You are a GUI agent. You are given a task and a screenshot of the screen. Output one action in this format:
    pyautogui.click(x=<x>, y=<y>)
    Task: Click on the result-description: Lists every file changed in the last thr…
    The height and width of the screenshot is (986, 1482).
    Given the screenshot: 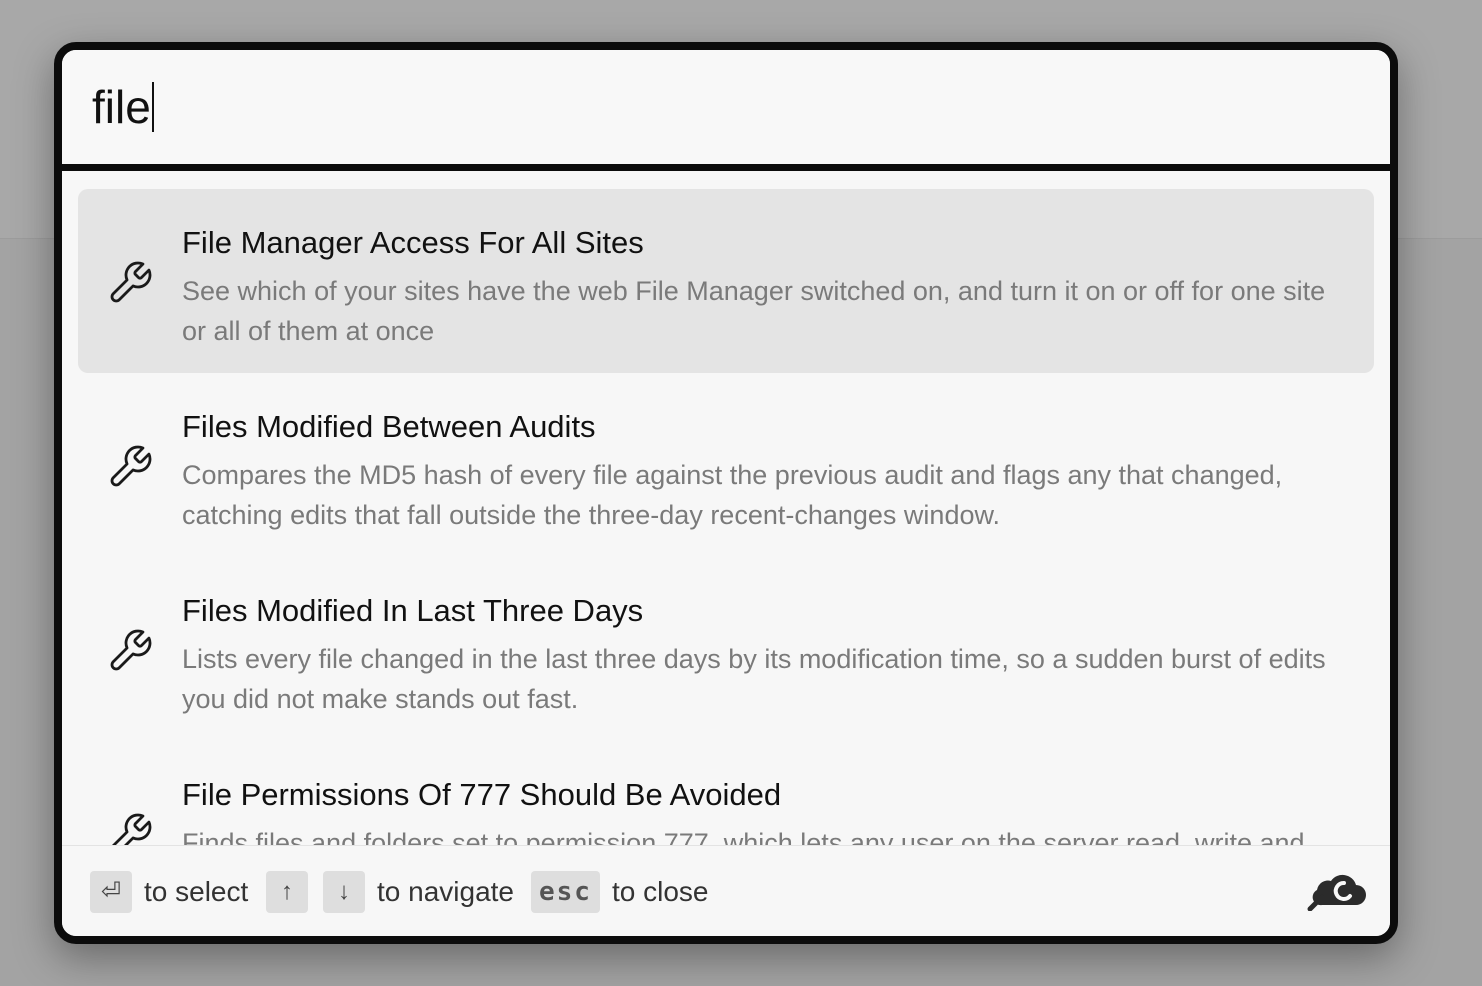 What is the action you would take?
    pyautogui.click(x=754, y=679)
    